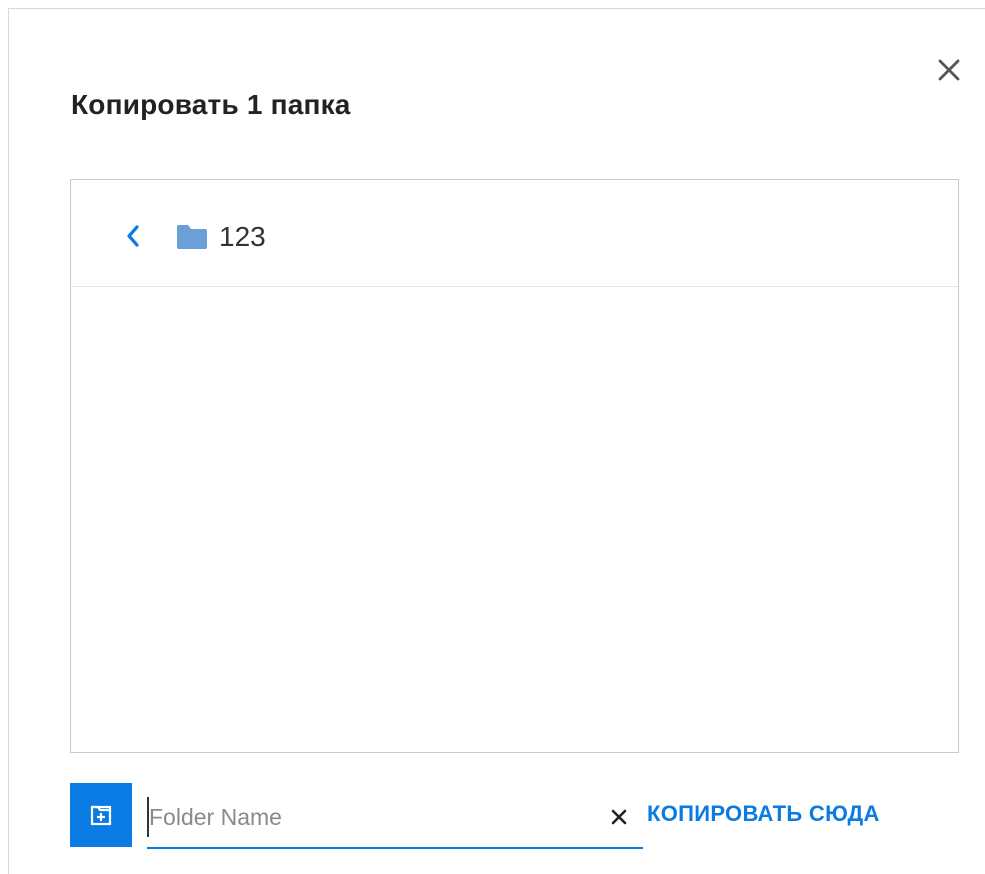  I want to click on back-button, so click(133, 236).